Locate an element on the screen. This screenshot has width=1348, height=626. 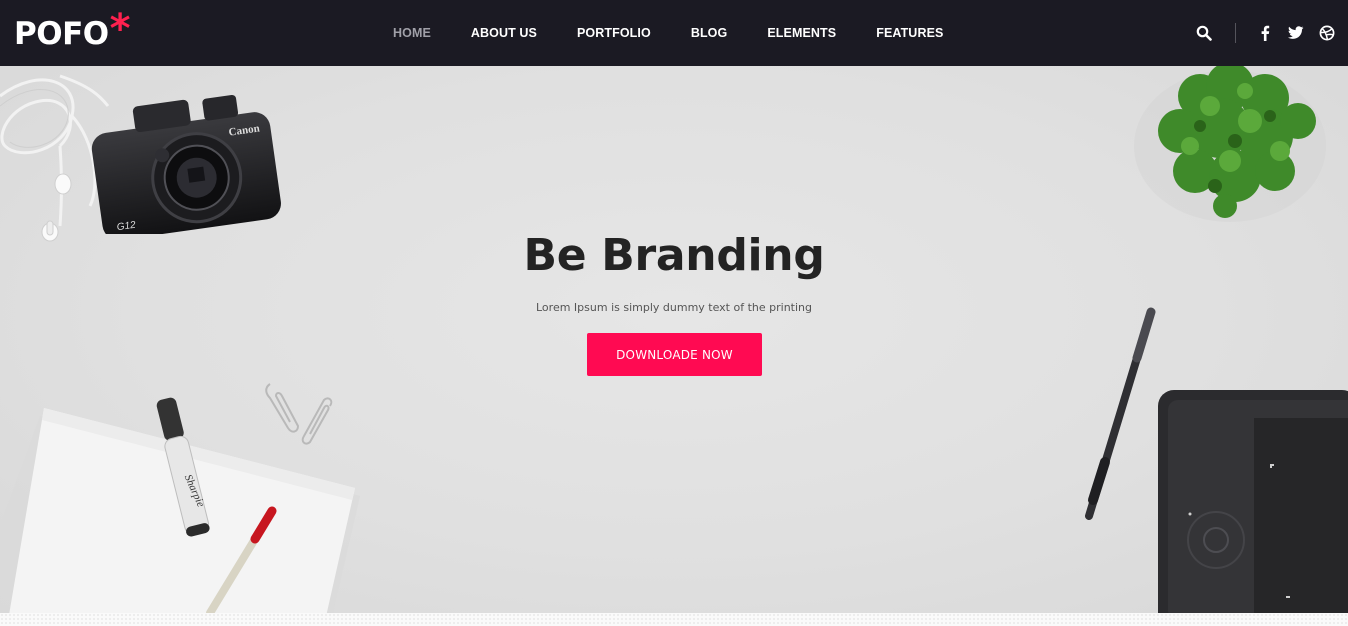
nav-divider is located at coordinates (1235, 33).